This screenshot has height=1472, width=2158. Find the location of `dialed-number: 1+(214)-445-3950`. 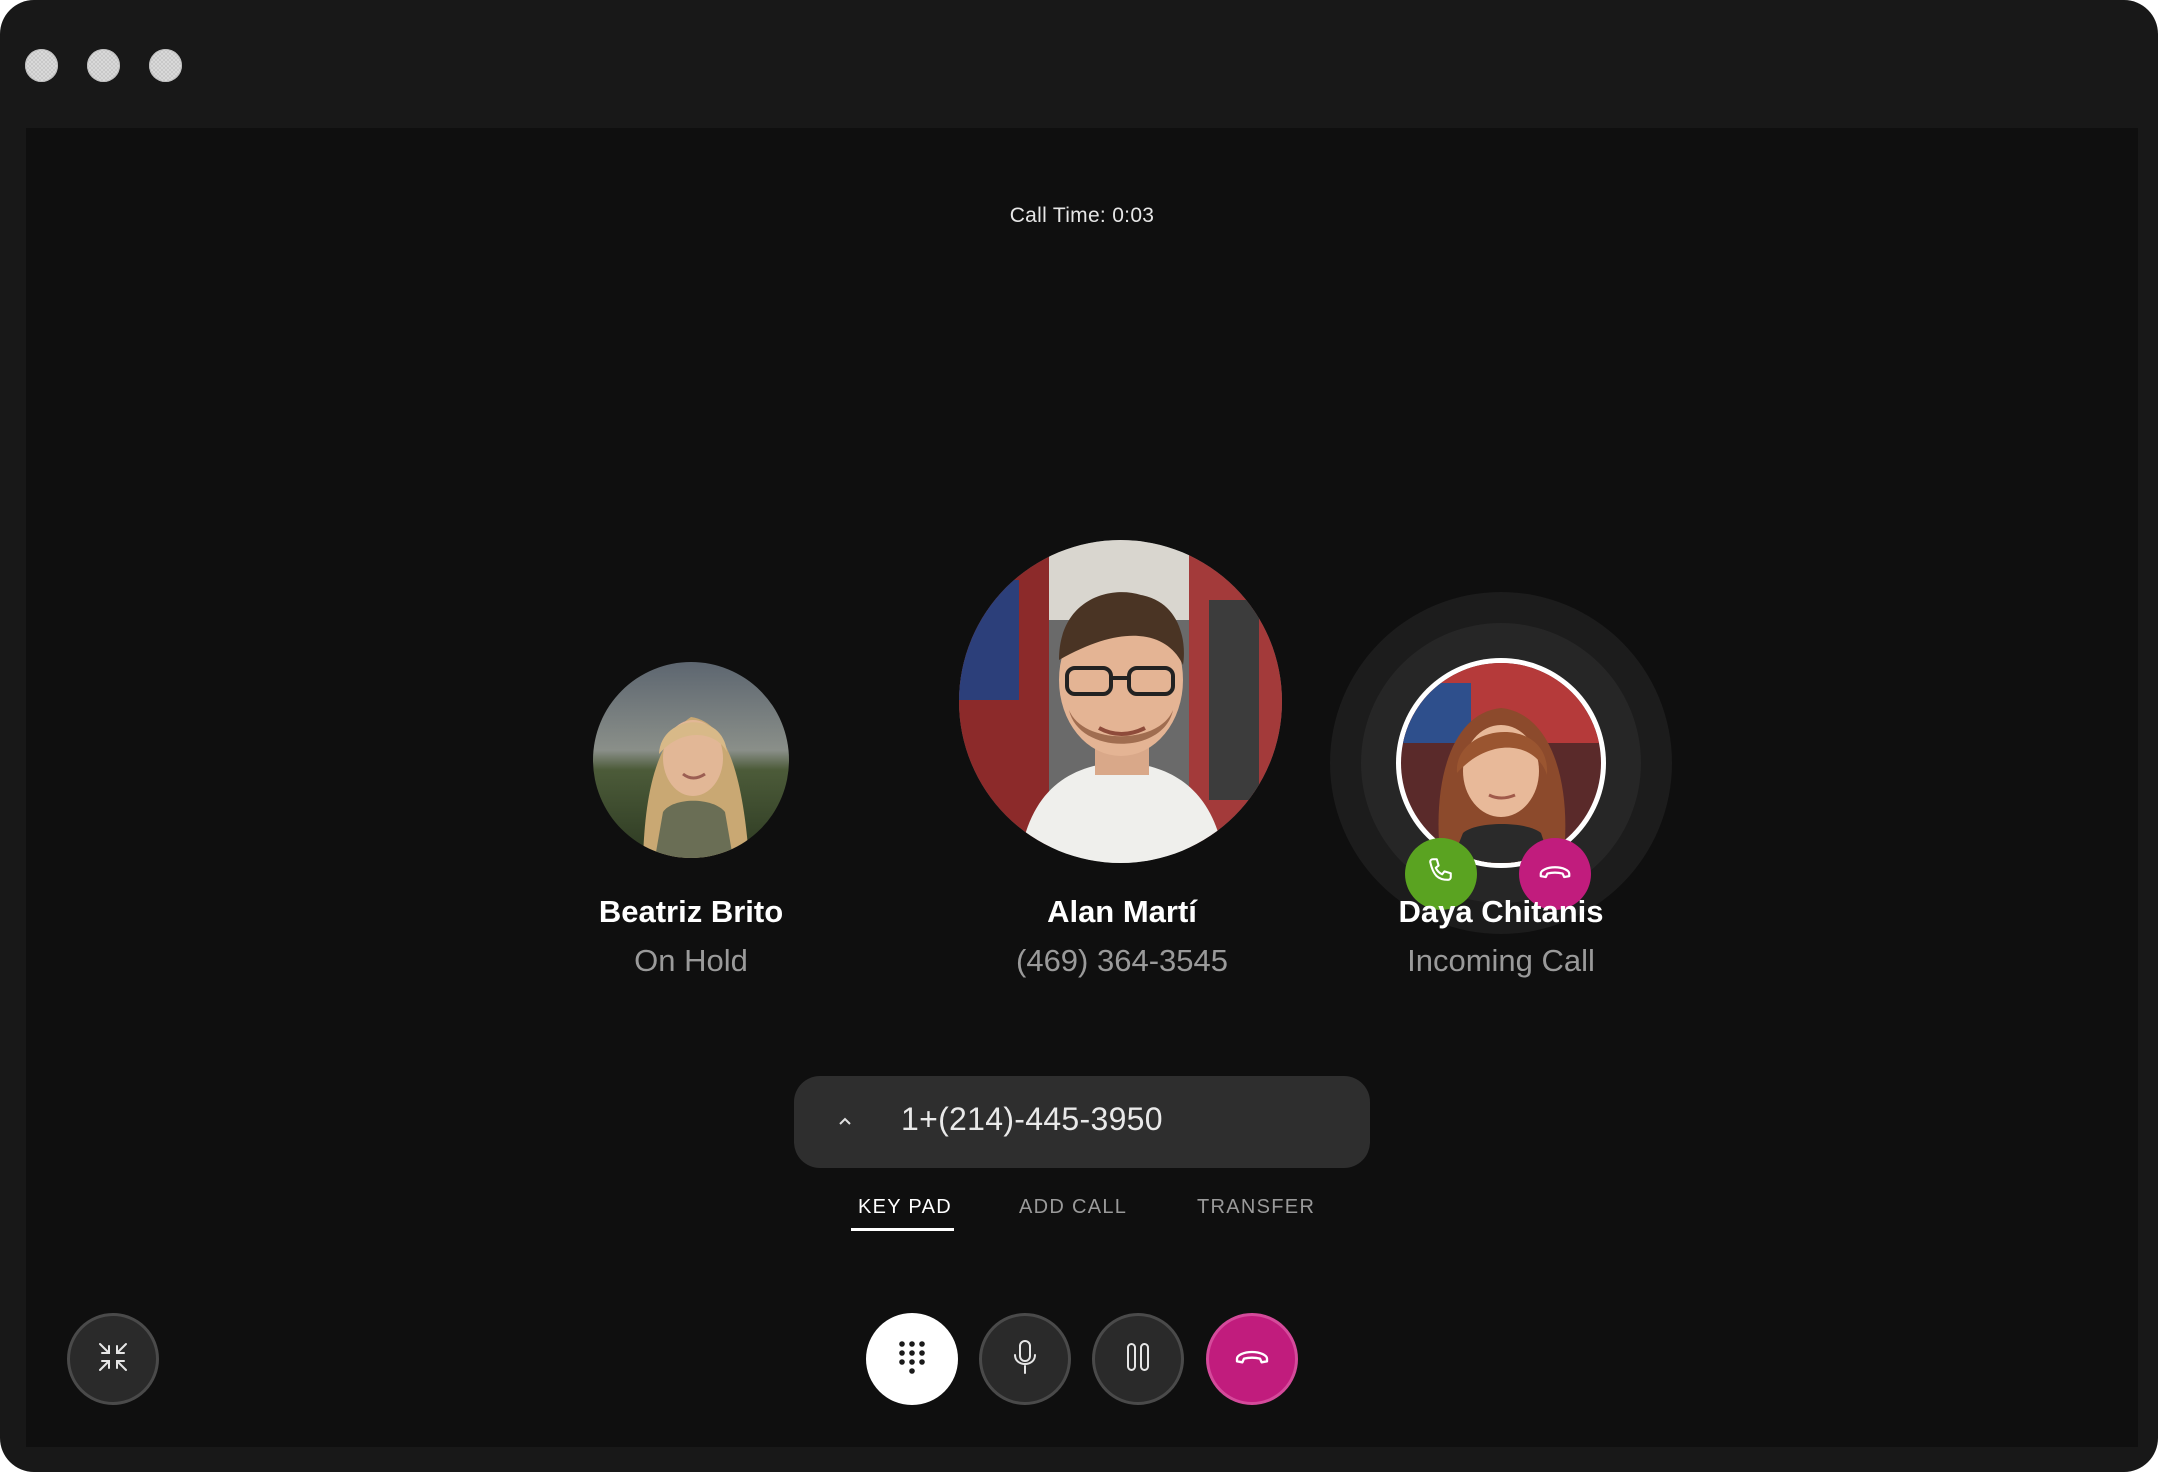

dialed-number: 1+(214)-445-3950 is located at coordinates (1032, 1119).